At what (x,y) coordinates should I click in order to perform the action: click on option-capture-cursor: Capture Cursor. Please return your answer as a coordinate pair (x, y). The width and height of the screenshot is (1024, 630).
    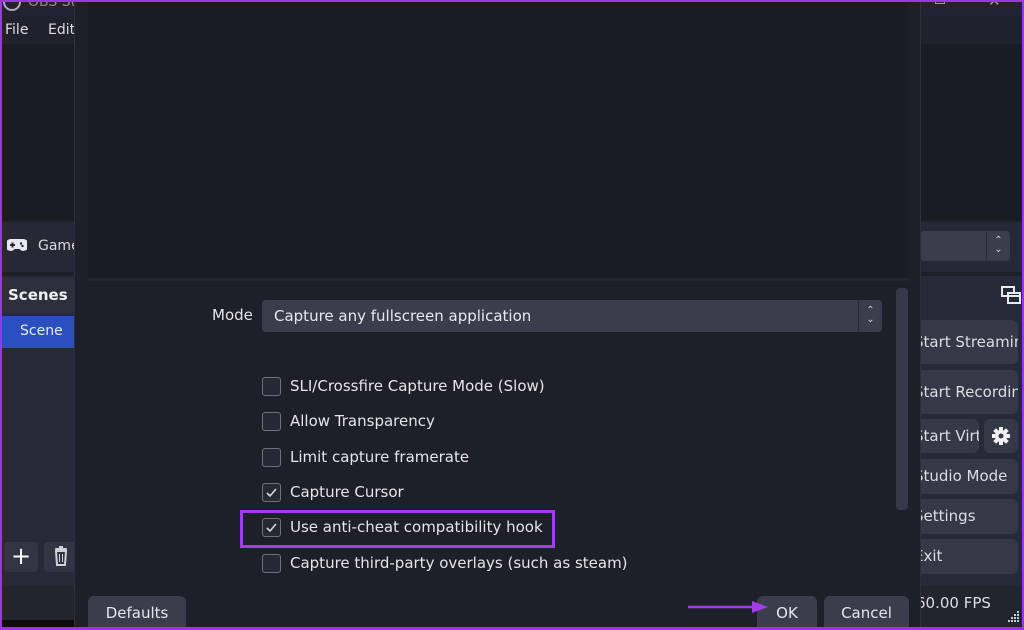
    Looking at the image, I should click on (333, 492).